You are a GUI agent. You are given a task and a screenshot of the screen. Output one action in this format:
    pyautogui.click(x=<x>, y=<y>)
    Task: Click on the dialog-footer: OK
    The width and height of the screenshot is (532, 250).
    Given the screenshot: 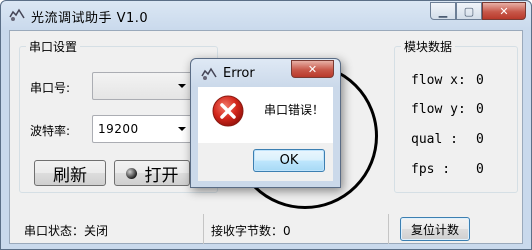 What is the action you would take?
    pyautogui.click(x=265, y=162)
    